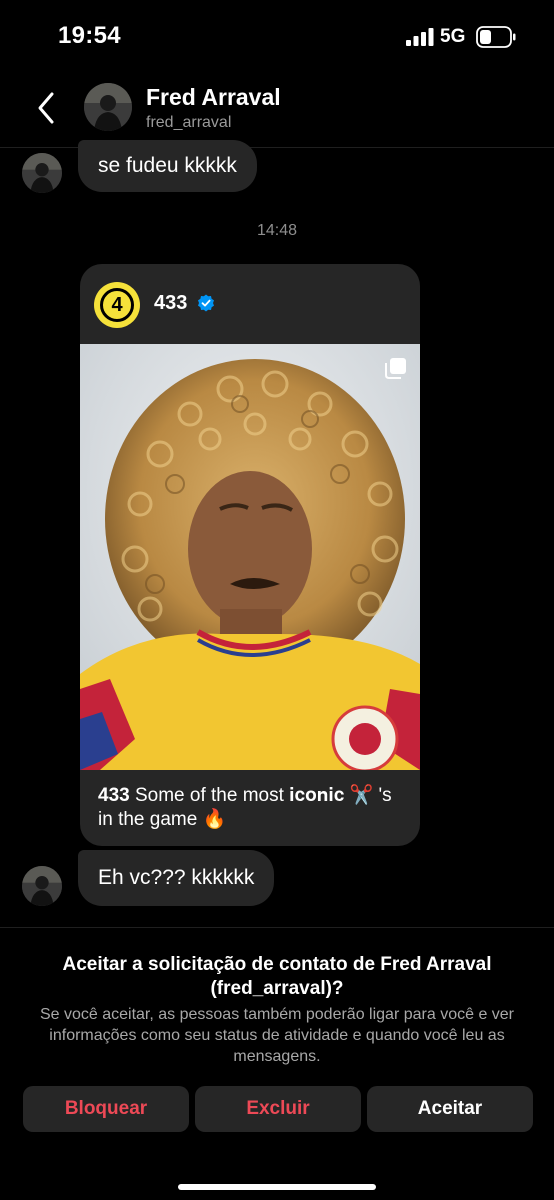 This screenshot has height=1200, width=554. What do you see at coordinates (278, 1109) in the screenshot?
I see `delete-button: Excluir` at bounding box center [278, 1109].